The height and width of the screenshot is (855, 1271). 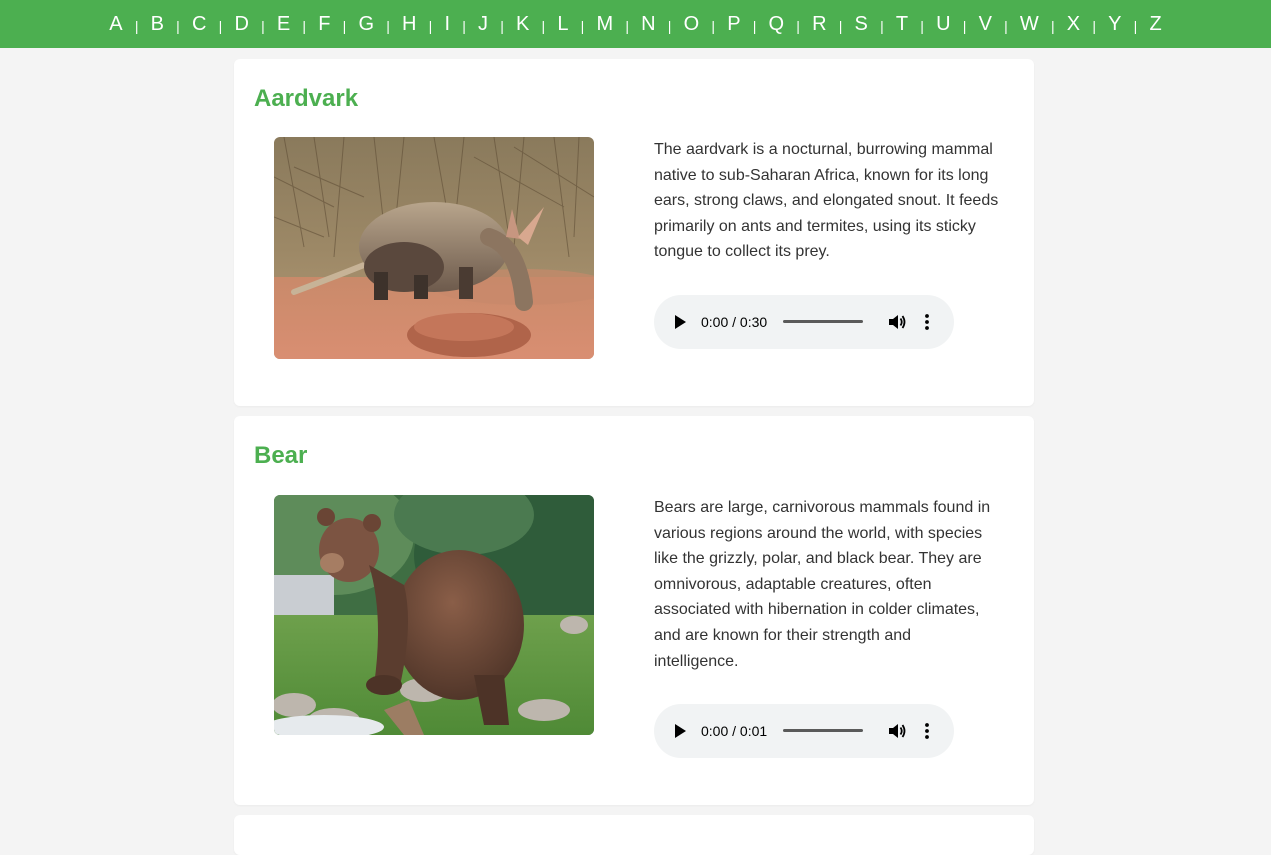 What do you see at coordinates (283, 24) in the screenshot?
I see `nav-letter-e: E` at bounding box center [283, 24].